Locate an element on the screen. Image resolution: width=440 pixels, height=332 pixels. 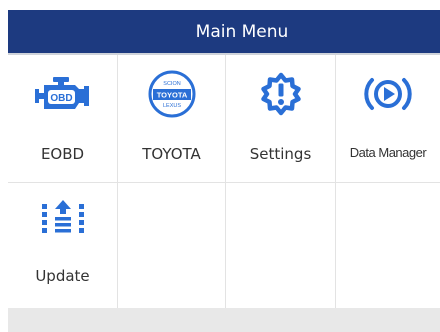
gear-icon is located at coordinates (280, 94).